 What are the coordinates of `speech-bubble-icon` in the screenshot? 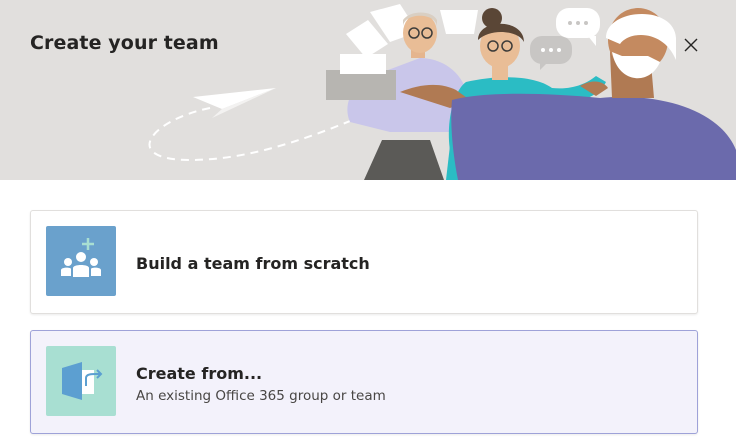 It's located at (551, 53).